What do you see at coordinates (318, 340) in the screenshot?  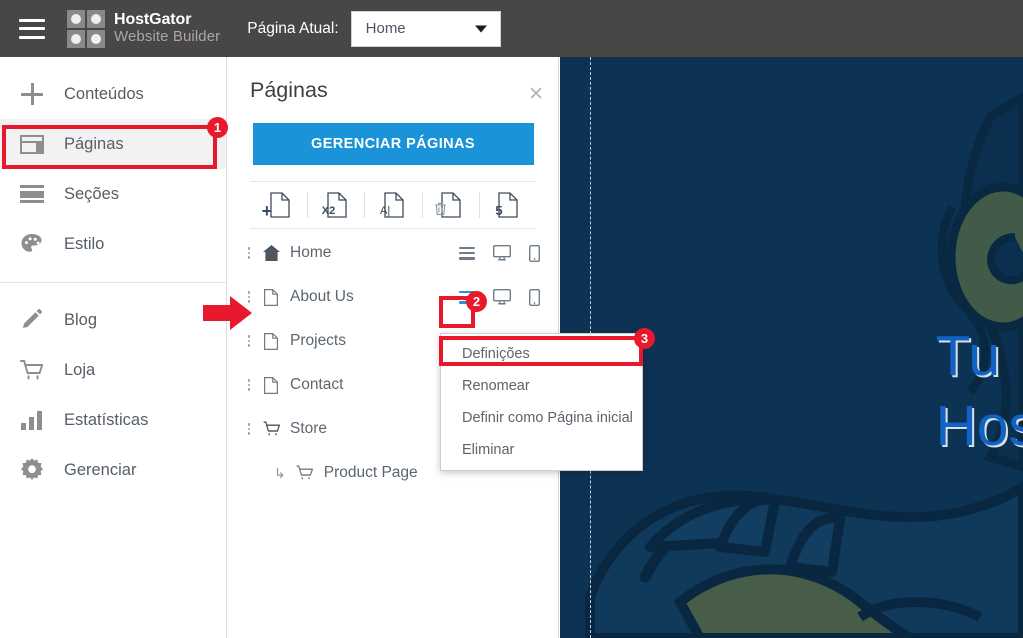 I see `page-name: Projects` at bounding box center [318, 340].